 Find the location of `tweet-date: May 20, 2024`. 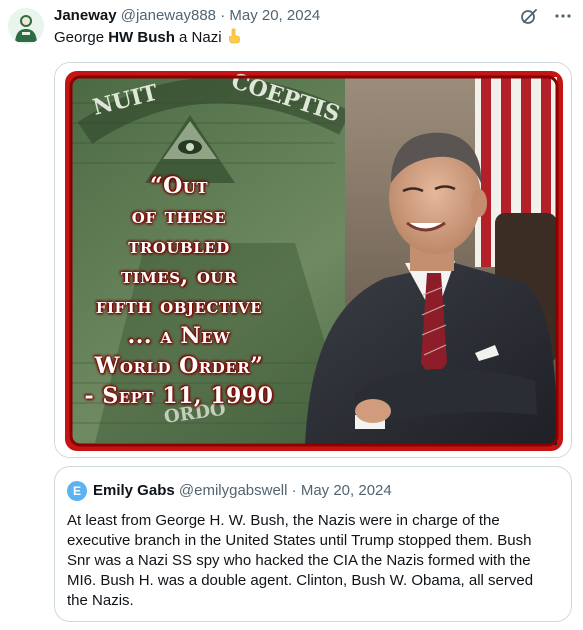

tweet-date: May 20, 2024 is located at coordinates (274, 15).